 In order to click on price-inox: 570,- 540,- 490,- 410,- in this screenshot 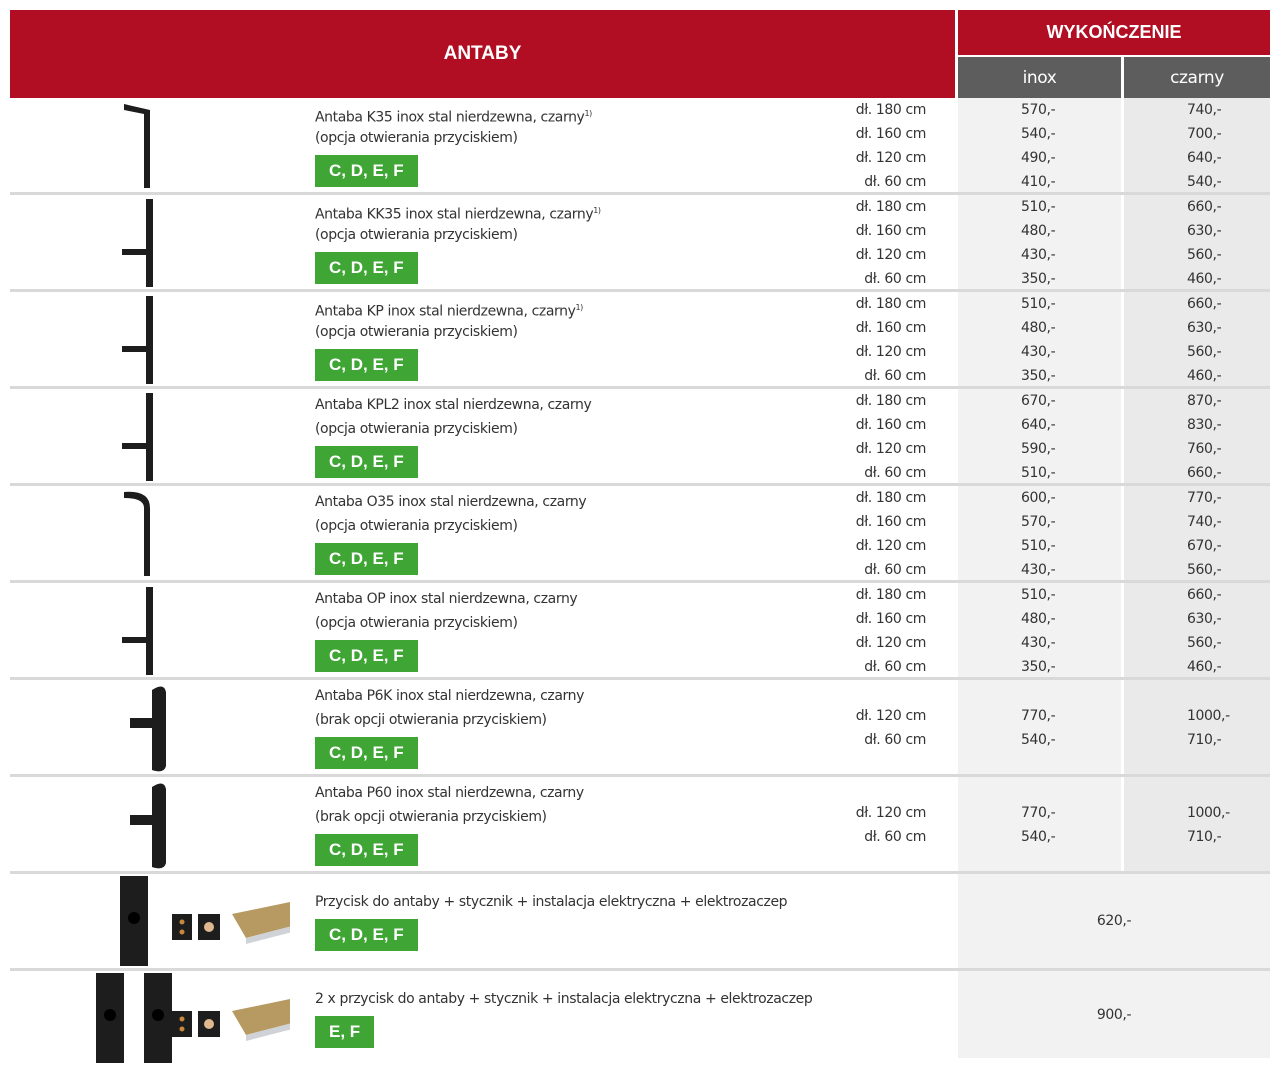, I will do `click(1039, 145)`.